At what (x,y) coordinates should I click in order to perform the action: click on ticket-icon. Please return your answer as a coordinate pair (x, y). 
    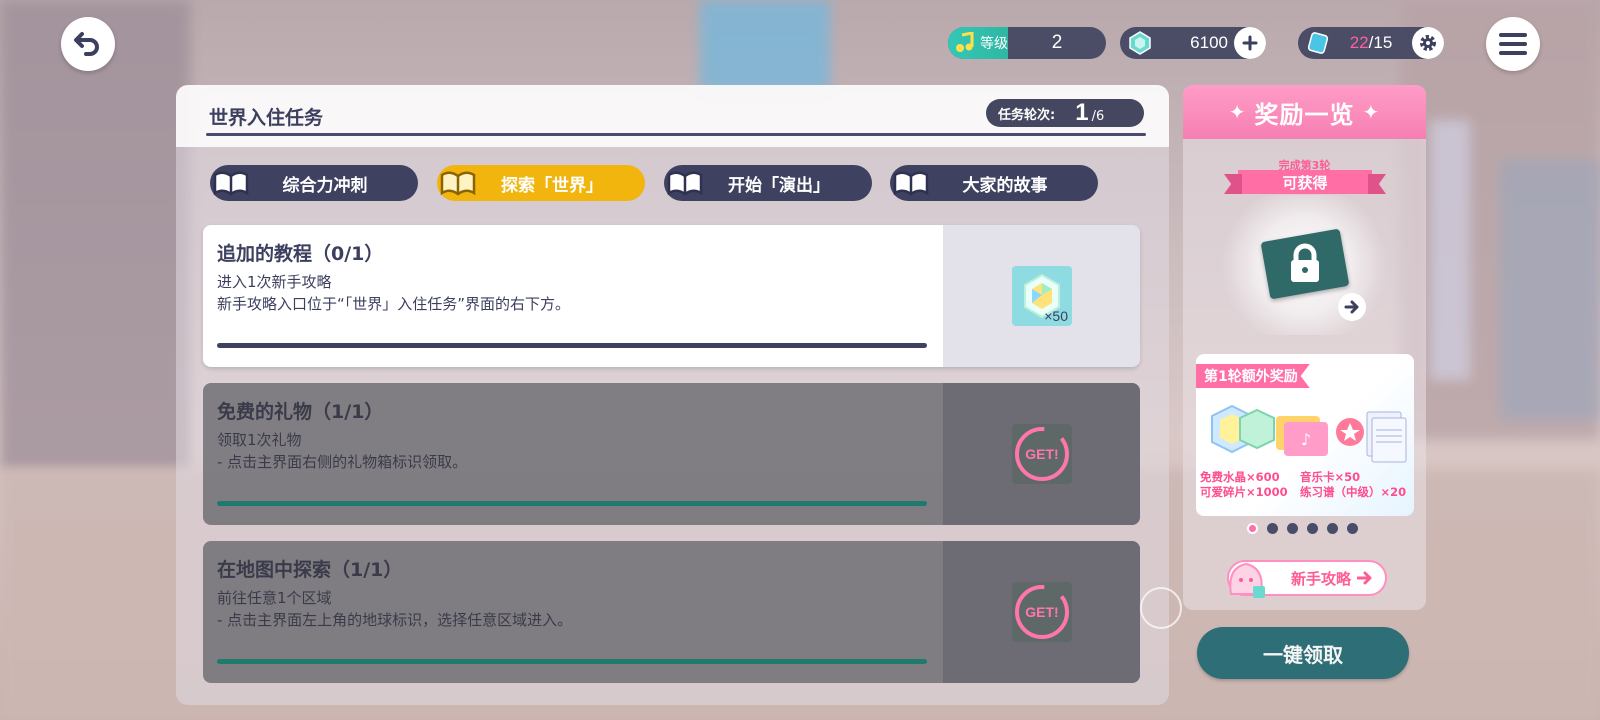
    Looking at the image, I should click on (1318, 43).